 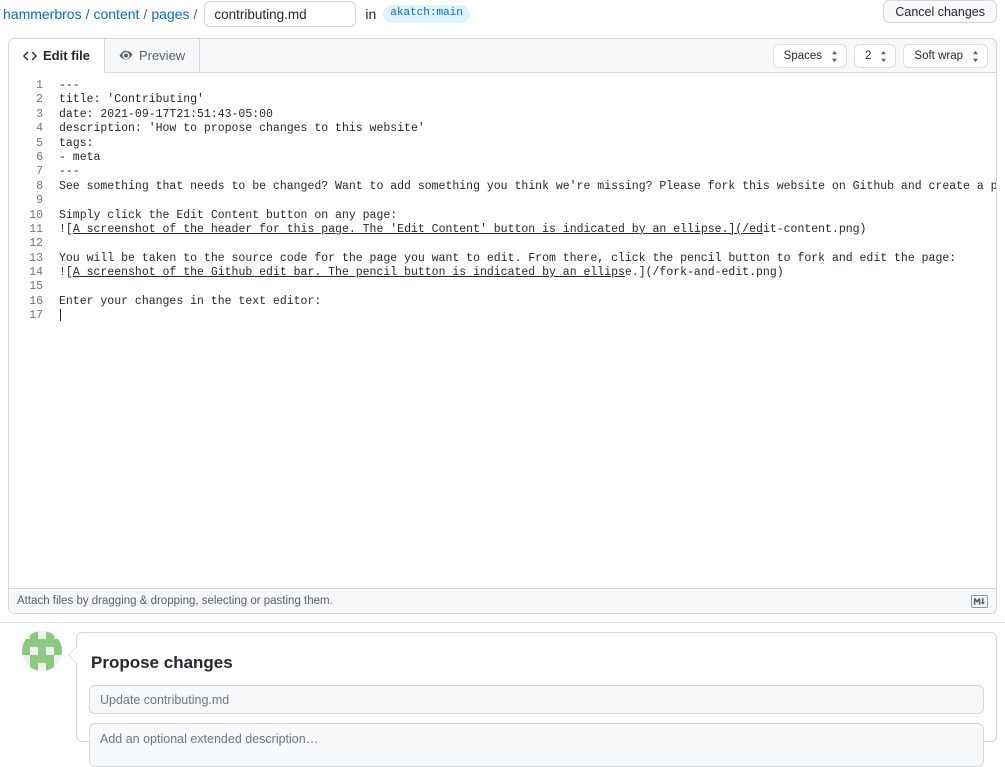 I want to click on line-number: 1, so click(x=39, y=85).